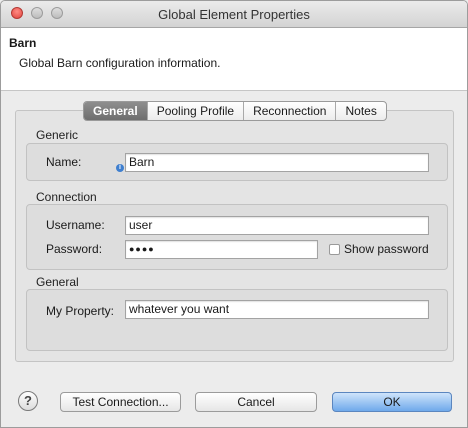 The width and height of the screenshot is (468, 428). Describe the element at coordinates (256, 402) in the screenshot. I see `cancel-button: Cancel` at that location.